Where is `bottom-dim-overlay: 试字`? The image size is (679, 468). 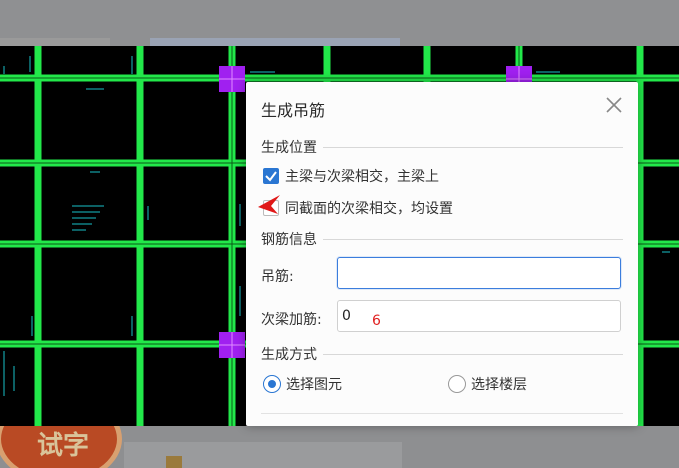
bottom-dim-overlay: 试字 is located at coordinates (339, 447).